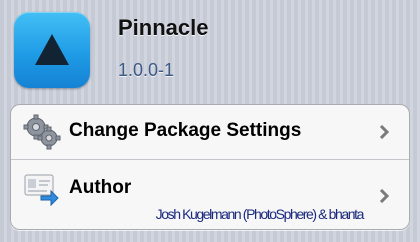  Describe the element at coordinates (185, 130) in the screenshot. I see `change-package-settings-label: Change Package Settings` at that location.